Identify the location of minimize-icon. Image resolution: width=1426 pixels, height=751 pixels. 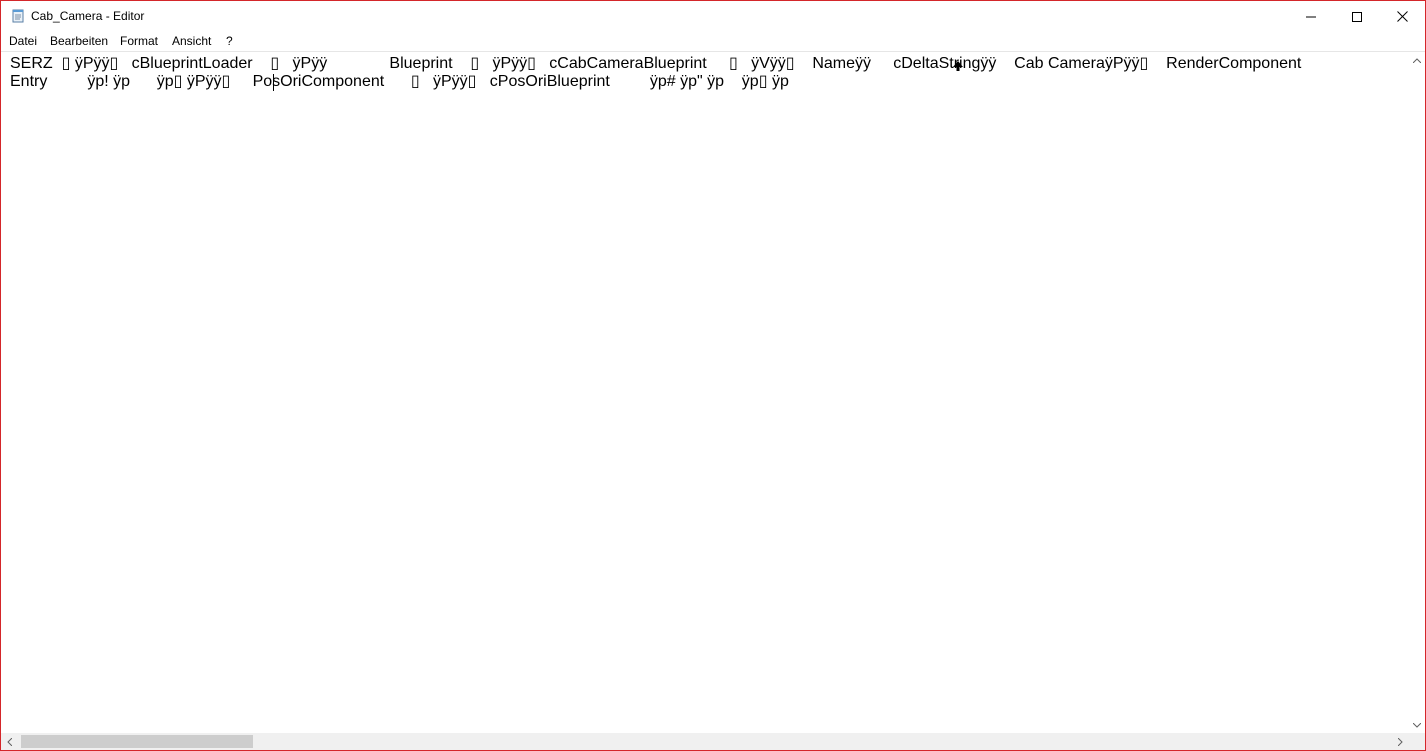
(1311, 16).